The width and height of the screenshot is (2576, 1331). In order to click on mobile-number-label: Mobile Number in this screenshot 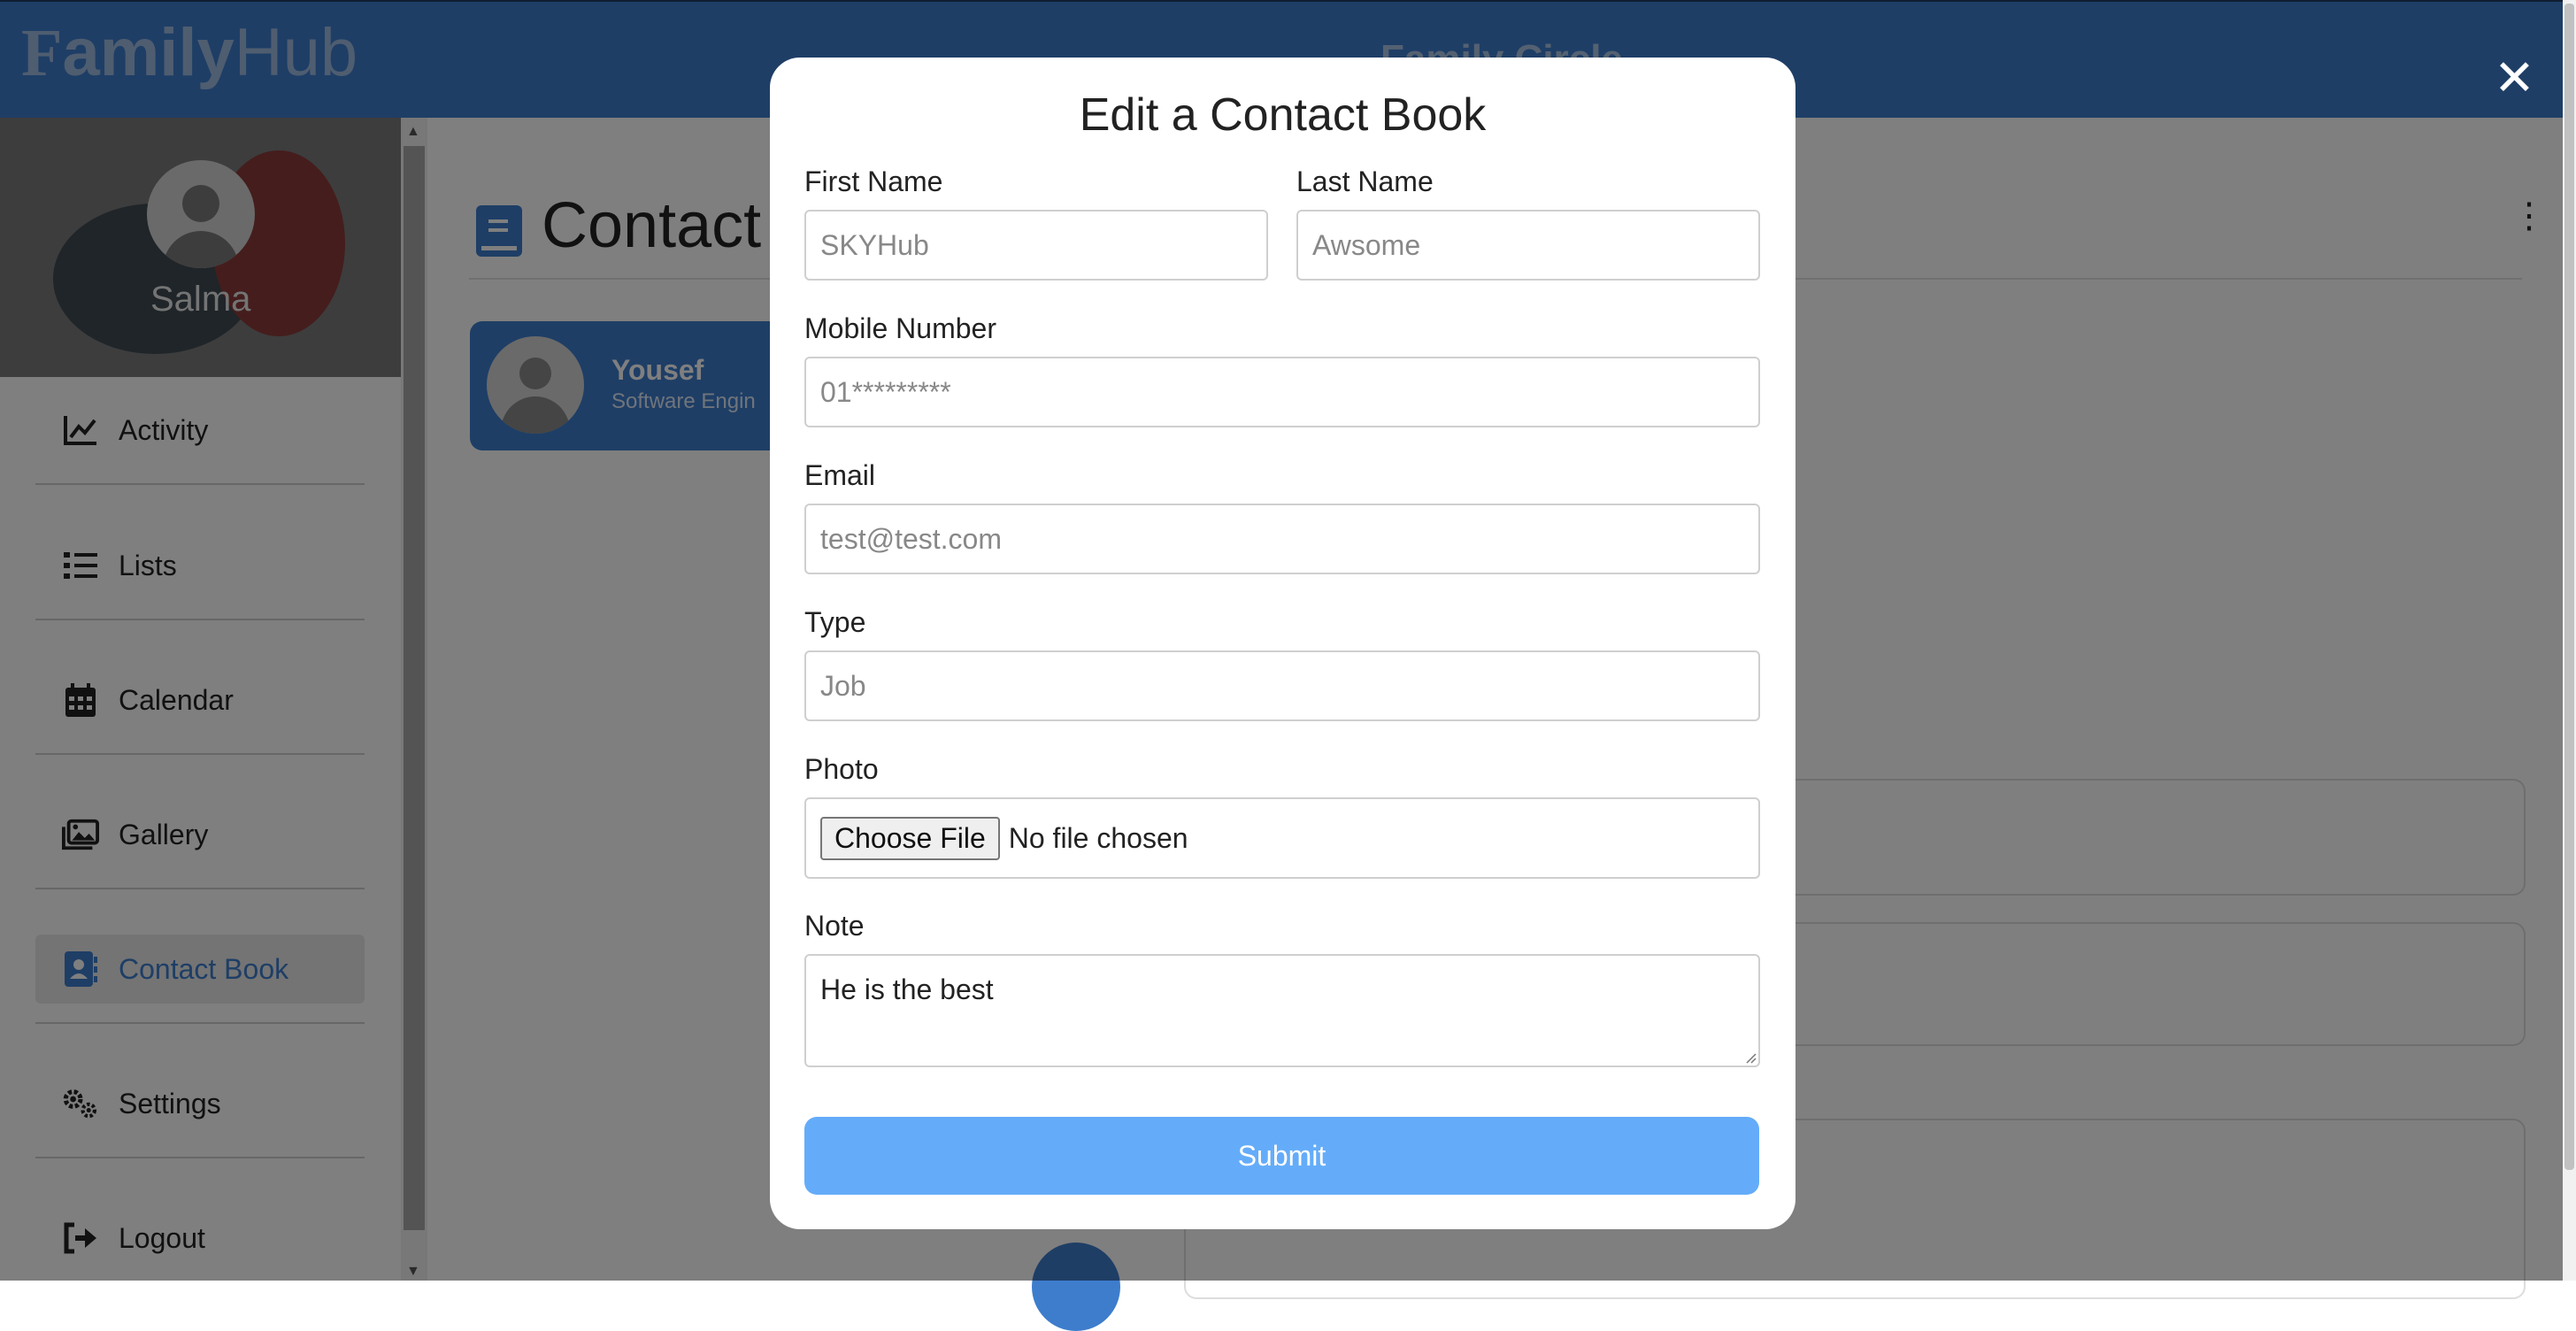, I will do `click(900, 328)`.